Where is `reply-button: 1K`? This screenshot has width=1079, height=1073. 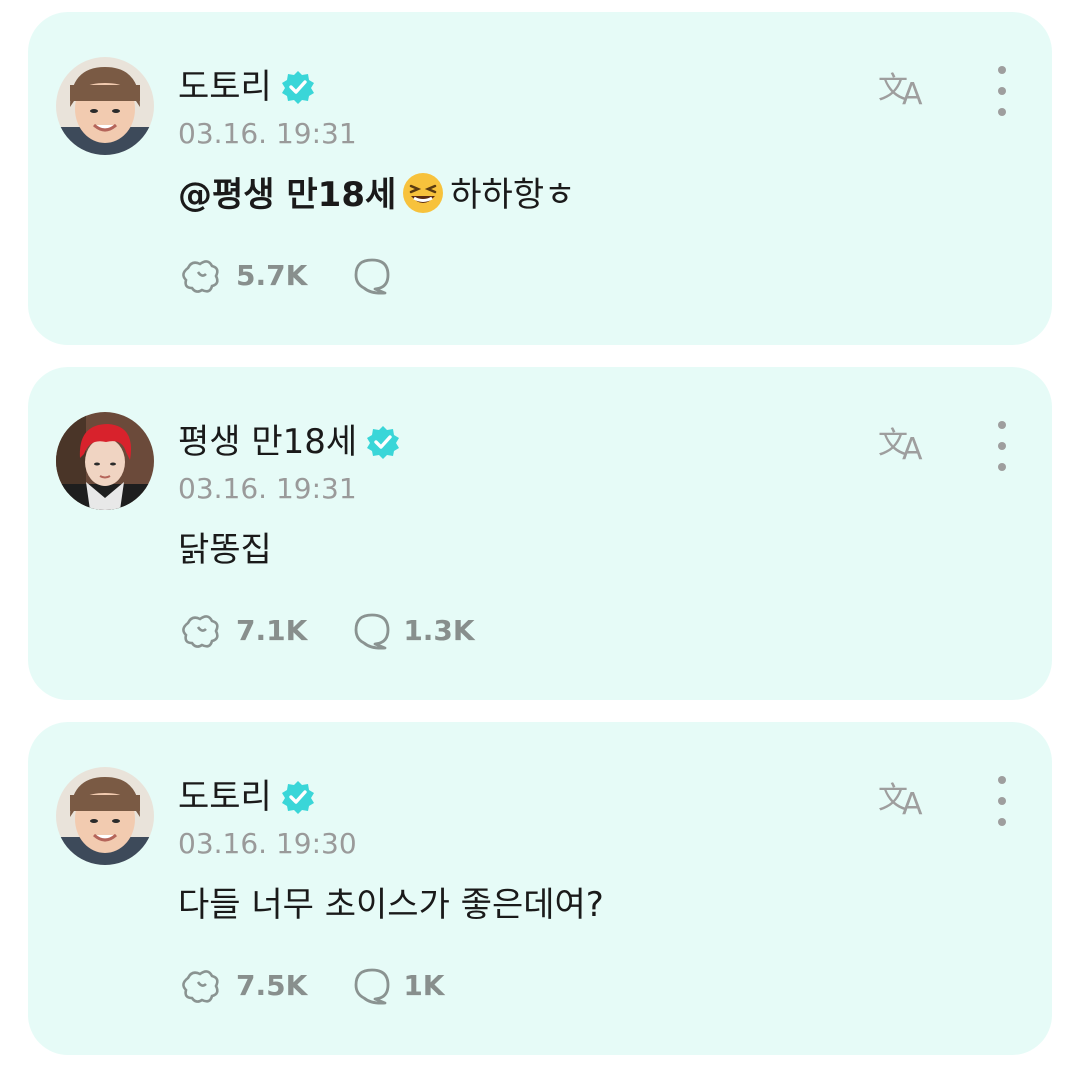
reply-button: 1K is located at coordinates (398, 986).